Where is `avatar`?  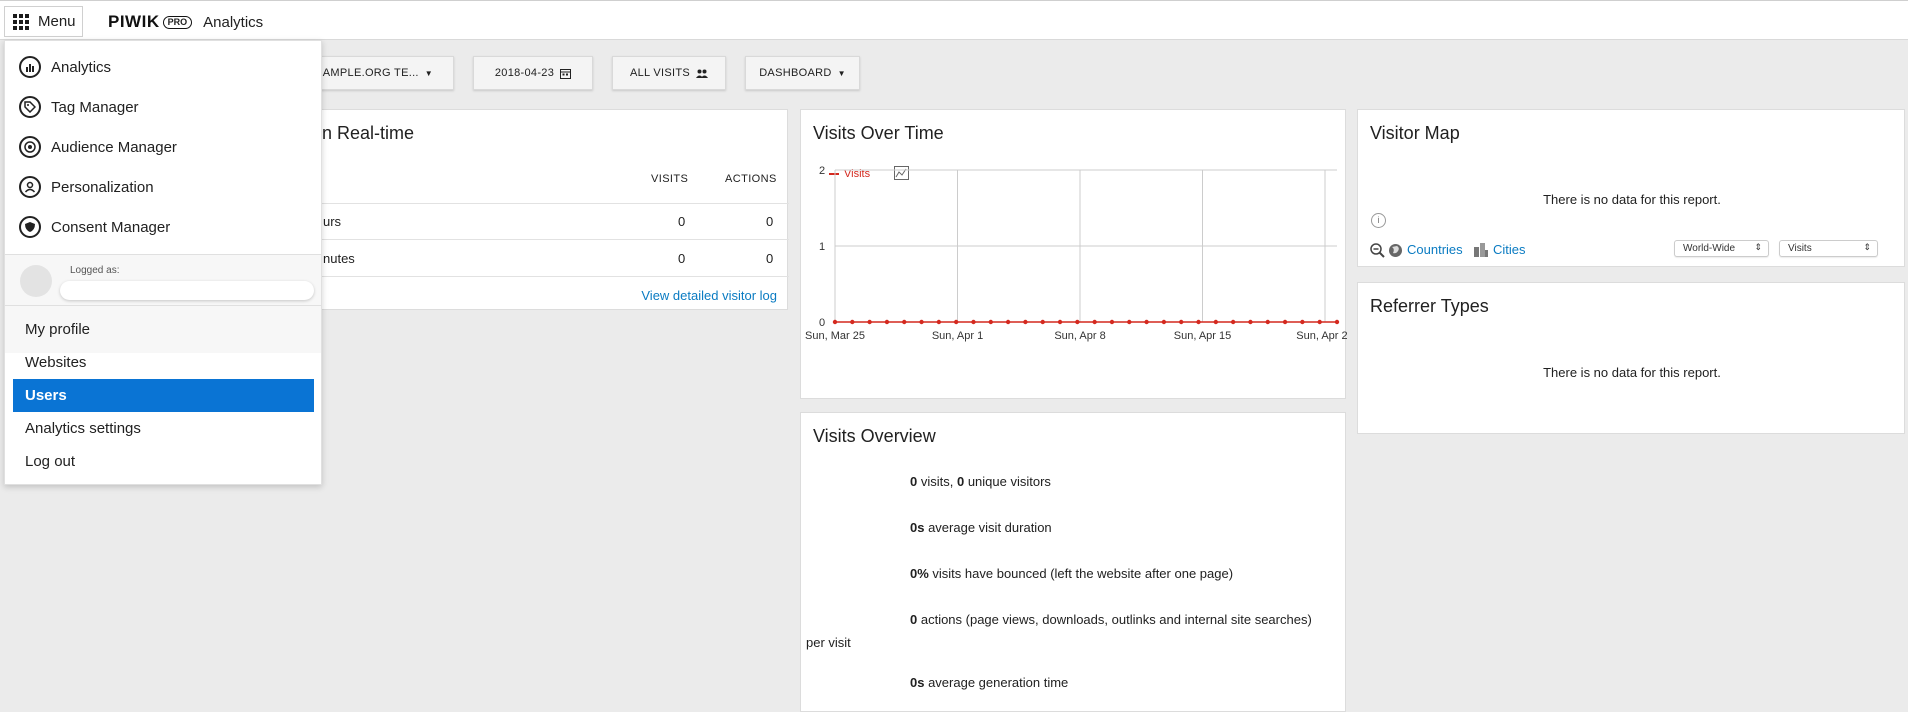
avatar is located at coordinates (36, 281).